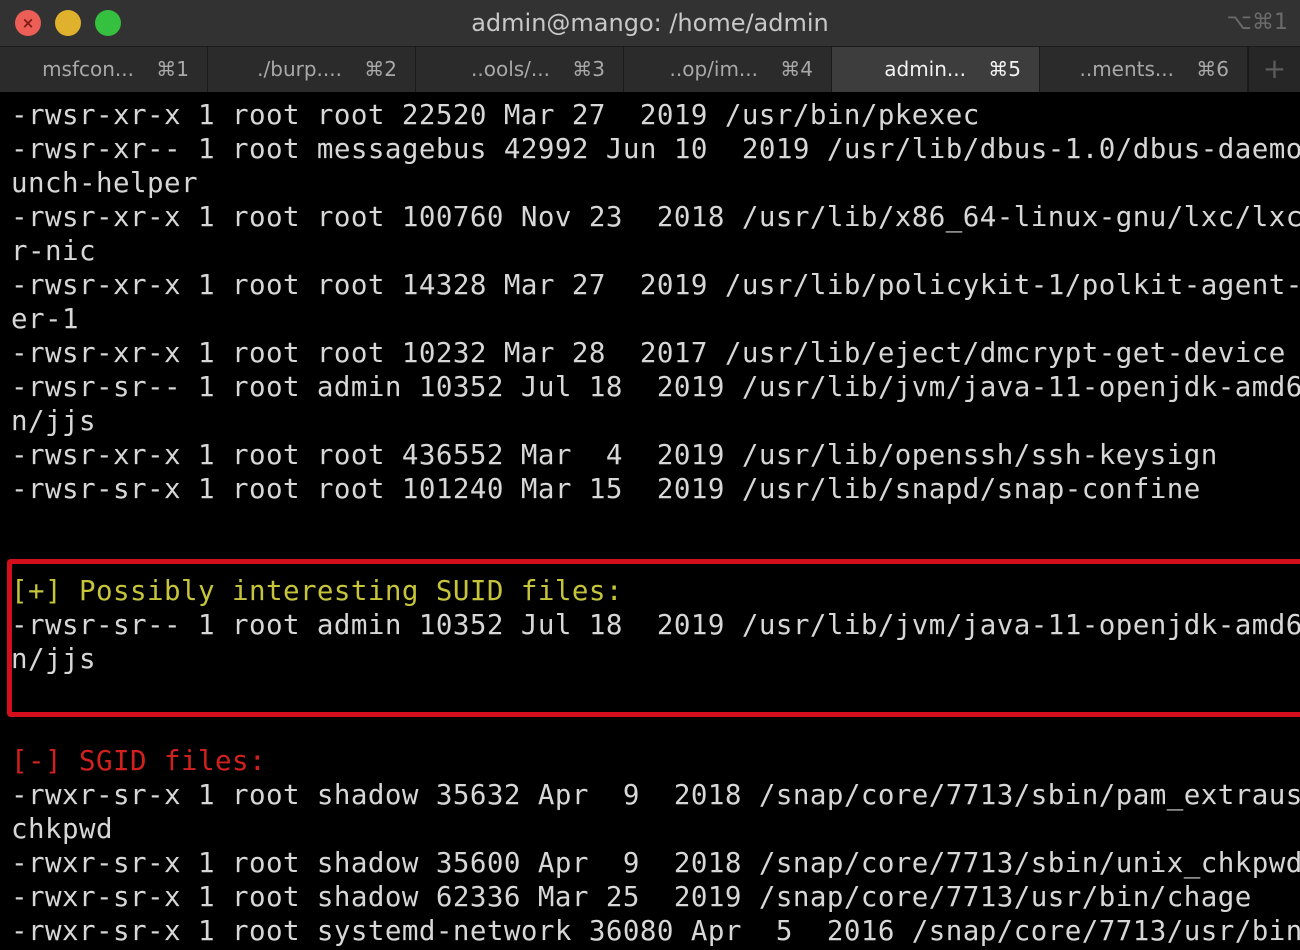  What do you see at coordinates (1212, 69) in the screenshot?
I see `tab-shortcut: ⌘6` at bounding box center [1212, 69].